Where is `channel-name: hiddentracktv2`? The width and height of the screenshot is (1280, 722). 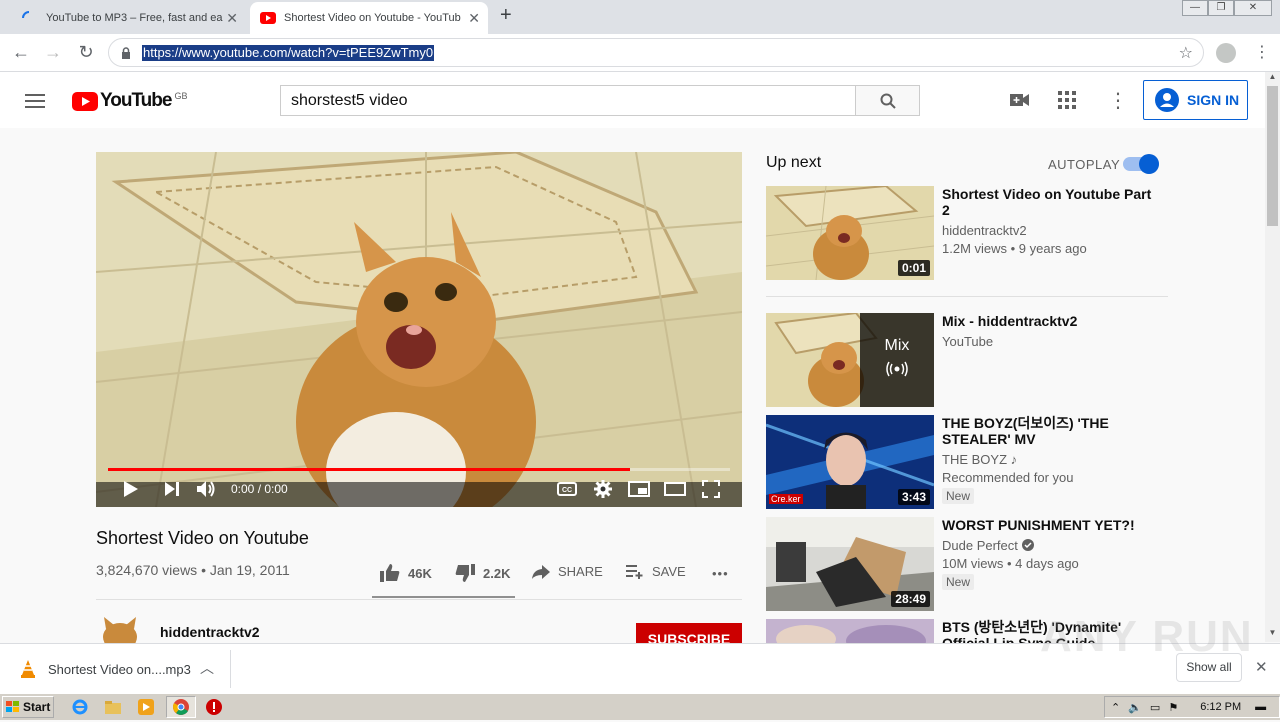
channel-name: hiddentracktv2 is located at coordinates (210, 632).